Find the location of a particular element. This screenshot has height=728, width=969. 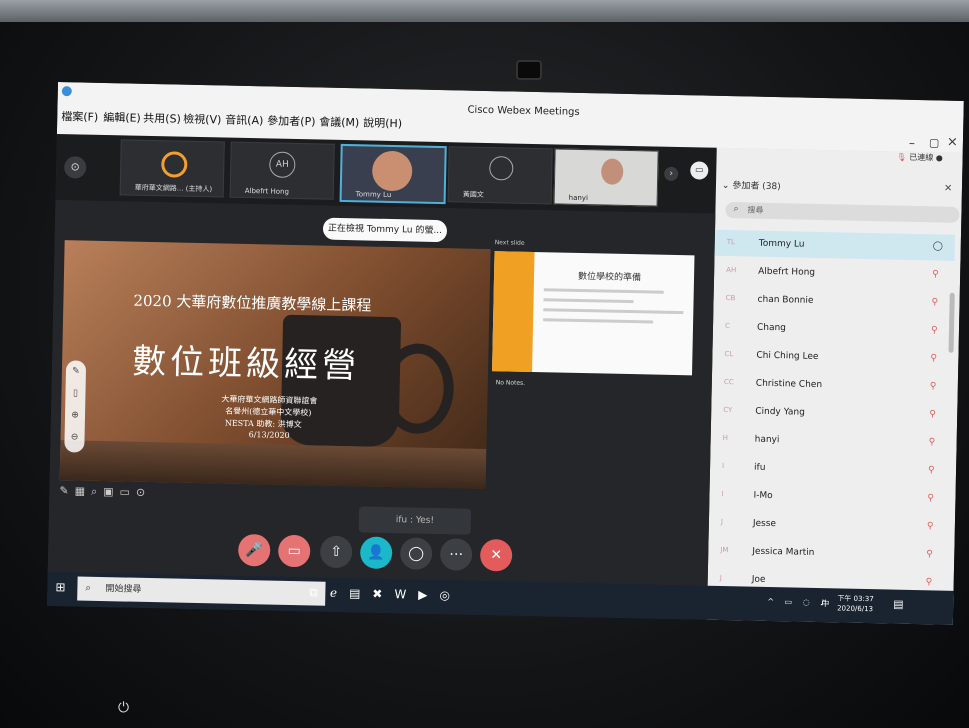

avatar: CL is located at coordinates (729, 354).